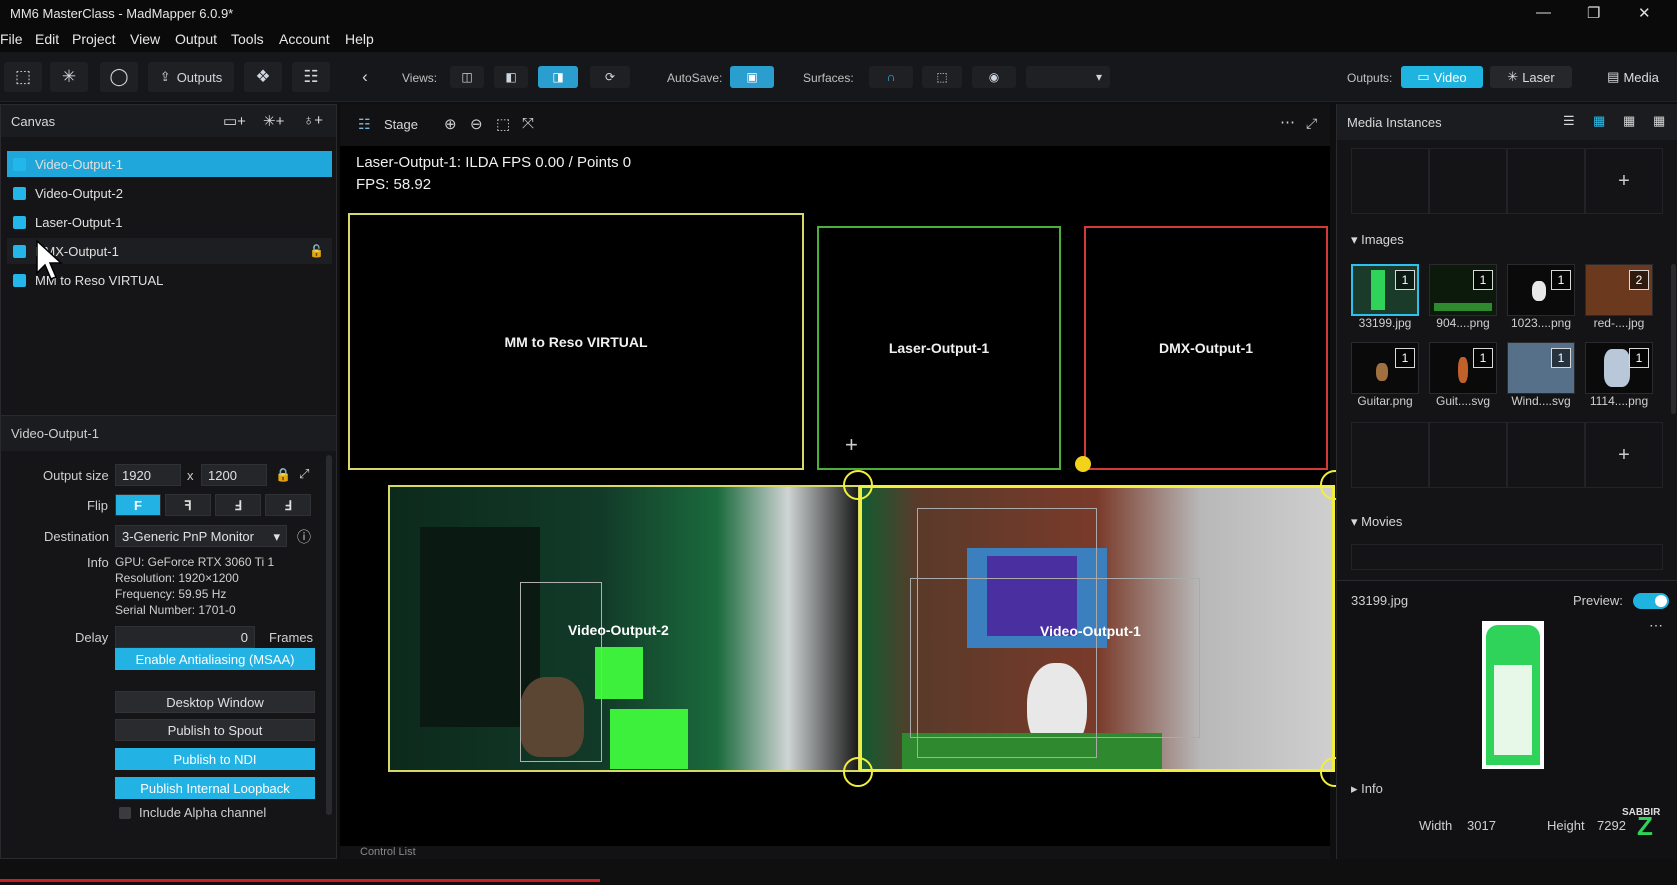 This screenshot has height=885, width=1677. What do you see at coordinates (169, 164) in the screenshot?
I see `layer-video-output-1: Video-Output-1` at bounding box center [169, 164].